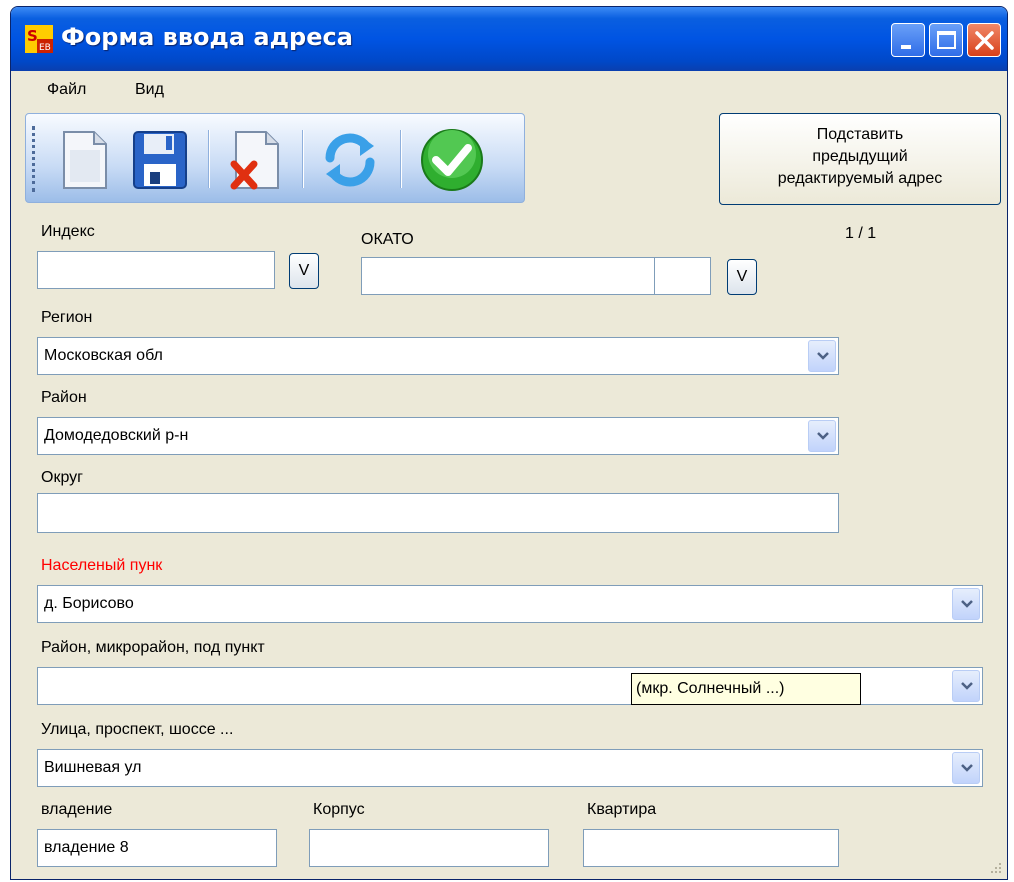 This screenshot has width=1014, height=882. What do you see at coordinates (149, 90) in the screenshot?
I see `menu-view: Вид` at bounding box center [149, 90].